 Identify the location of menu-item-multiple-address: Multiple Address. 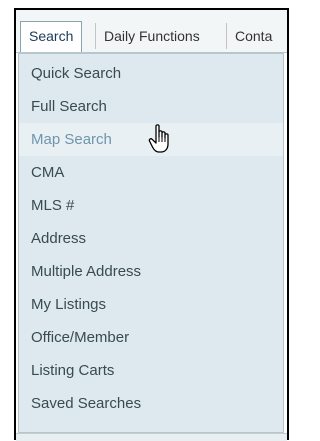
(151, 271).